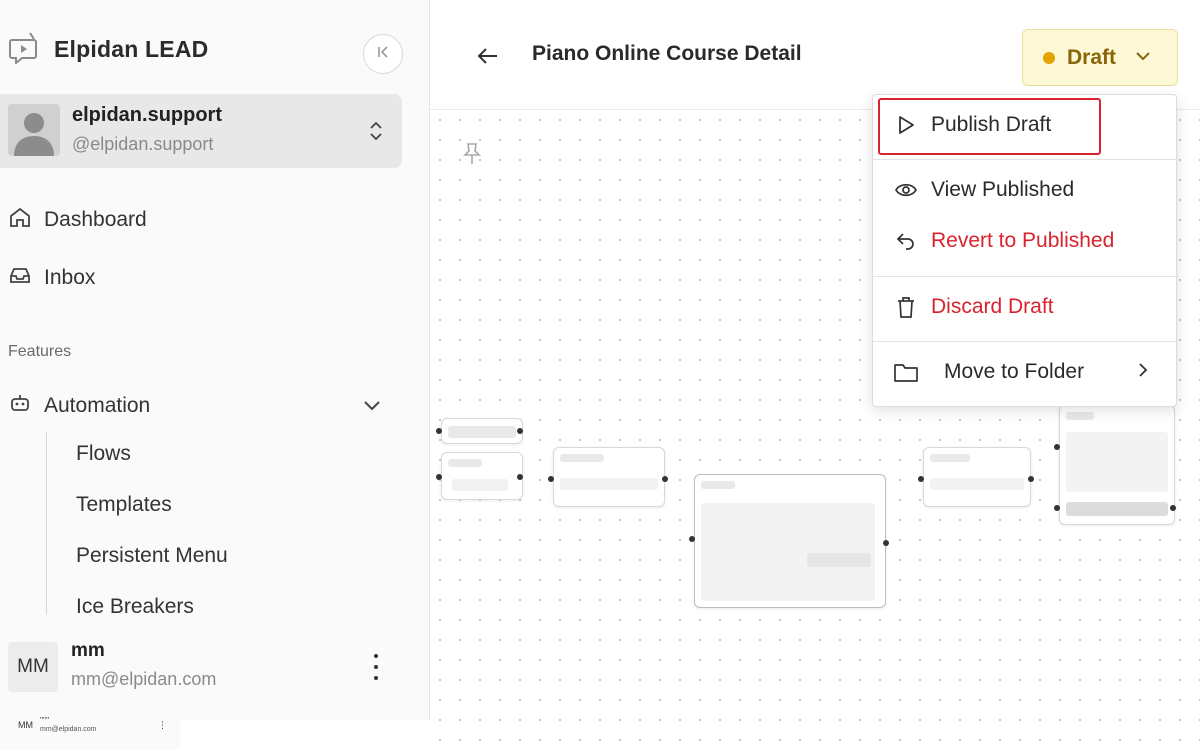 This screenshot has width=1200, height=750. Describe the element at coordinates (162, 725) in the screenshot. I see `mini-more-icon: ⋮` at that location.